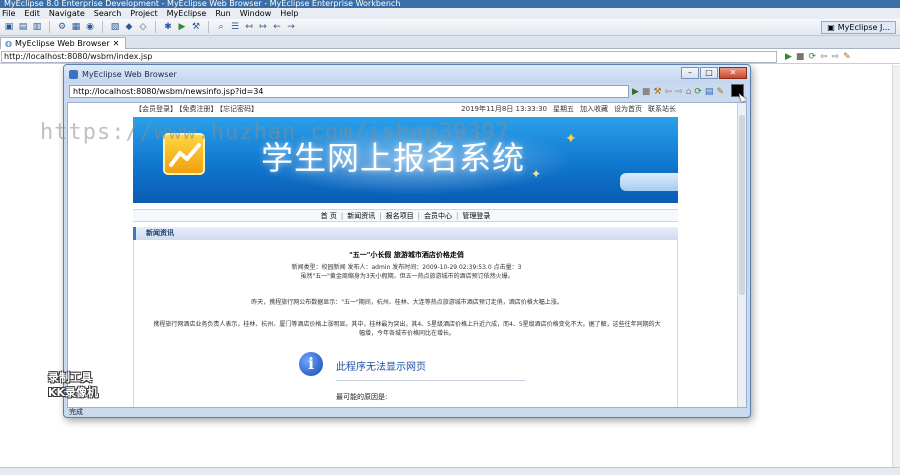 This screenshot has height=475, width=900. What do you see at coordinates (847, 57) in the screenshot?
I see `settings-icon: ✎` at bounding box center [847, 57].